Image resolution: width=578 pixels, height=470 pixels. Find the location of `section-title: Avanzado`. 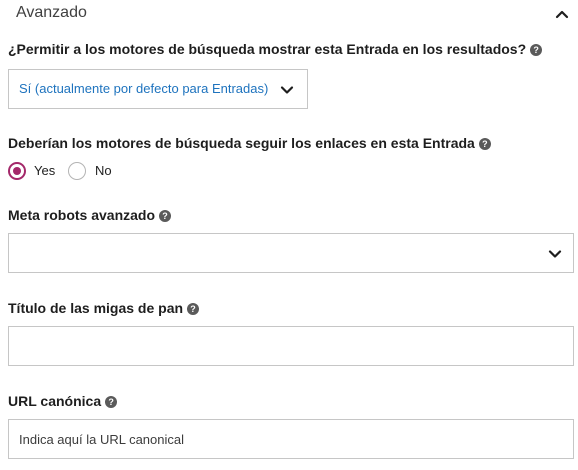

section-title: Avanzado is located at coordinates (51, 12).